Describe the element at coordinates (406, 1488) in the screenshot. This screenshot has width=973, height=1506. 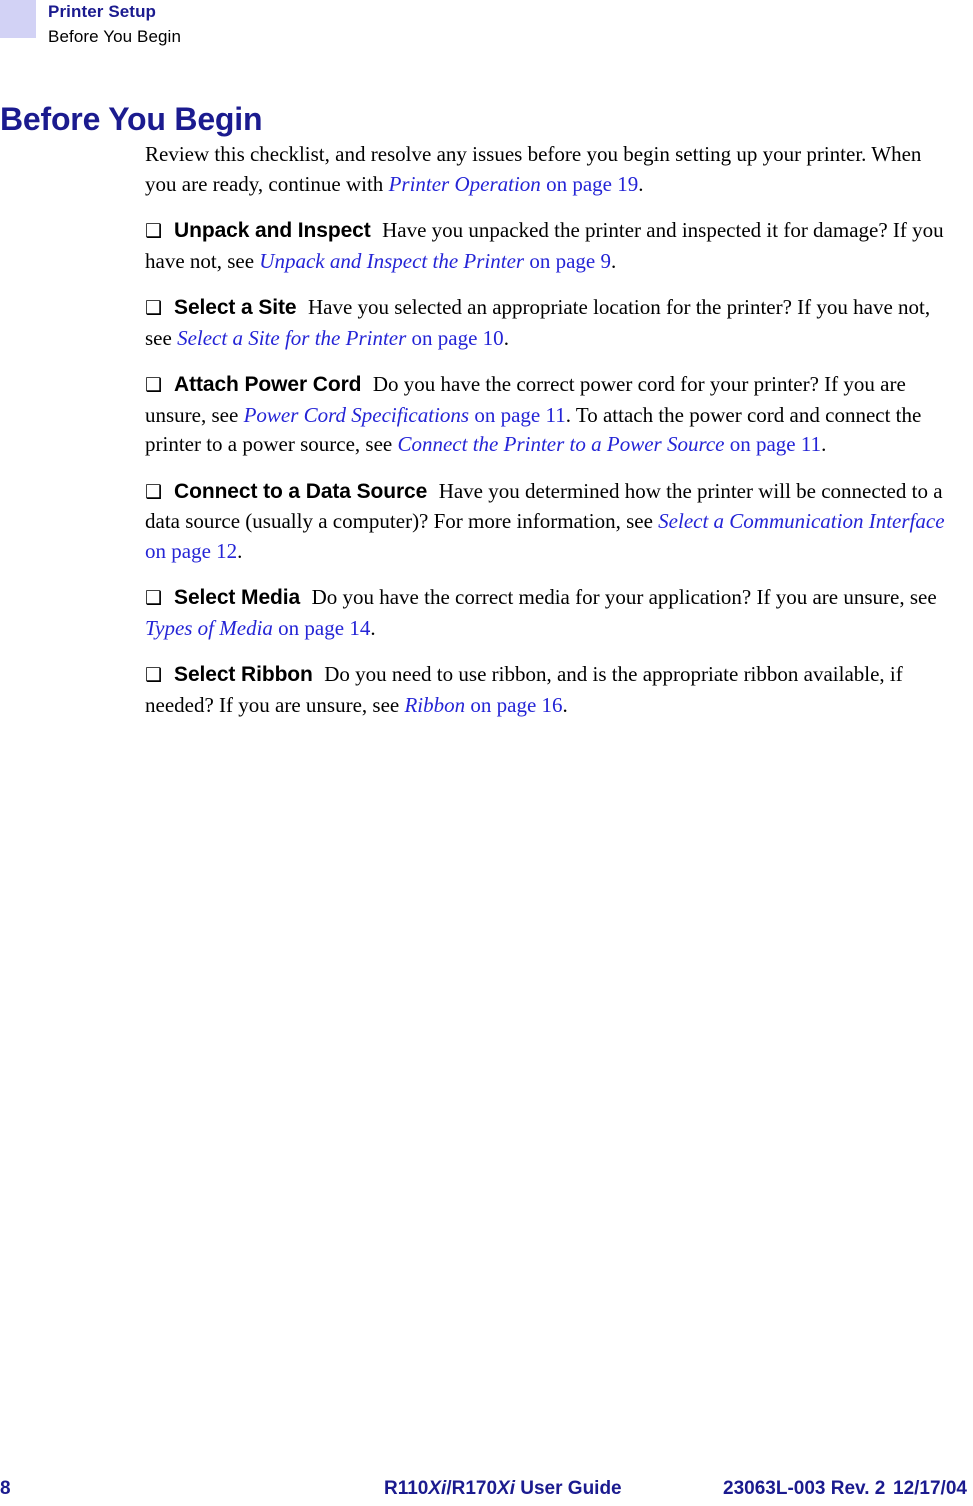
I see `footer-guide-part1: R110` at that location.